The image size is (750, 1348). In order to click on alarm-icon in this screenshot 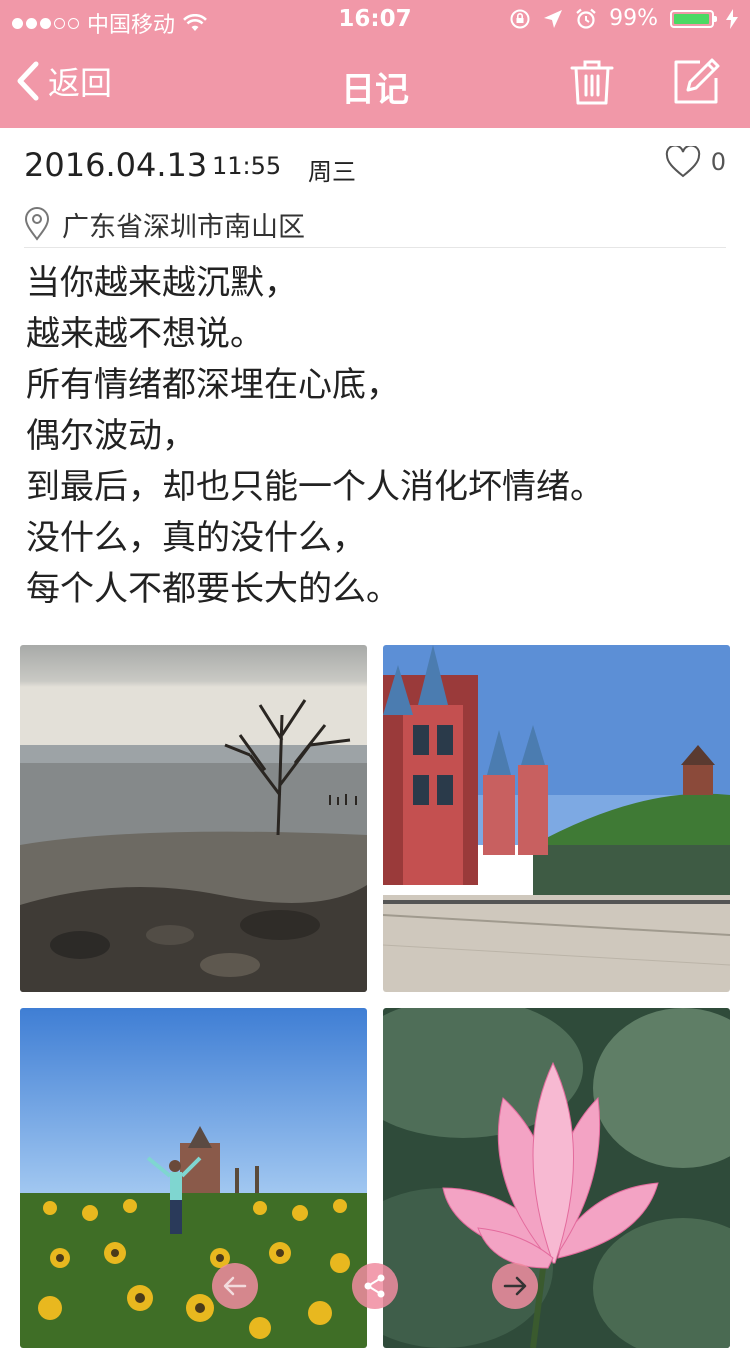, I will do `click(586, 18)`.